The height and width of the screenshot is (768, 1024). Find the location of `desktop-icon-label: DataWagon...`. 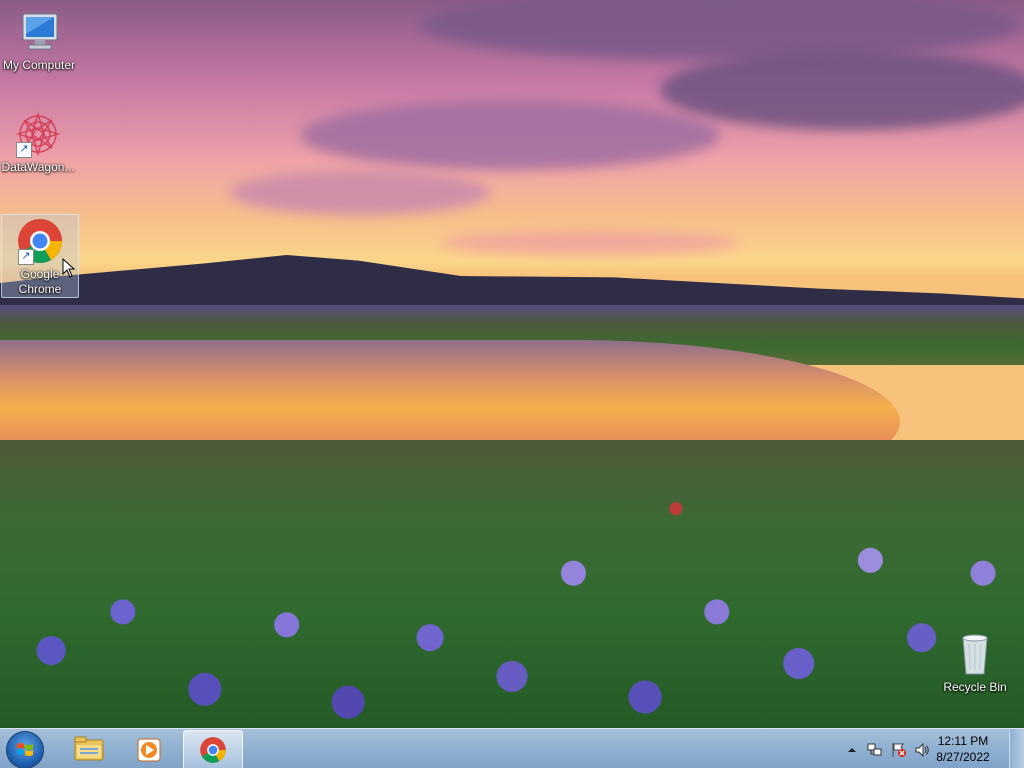

desktop-icon-label: DataWagon... is located at coordinates (38, 167).